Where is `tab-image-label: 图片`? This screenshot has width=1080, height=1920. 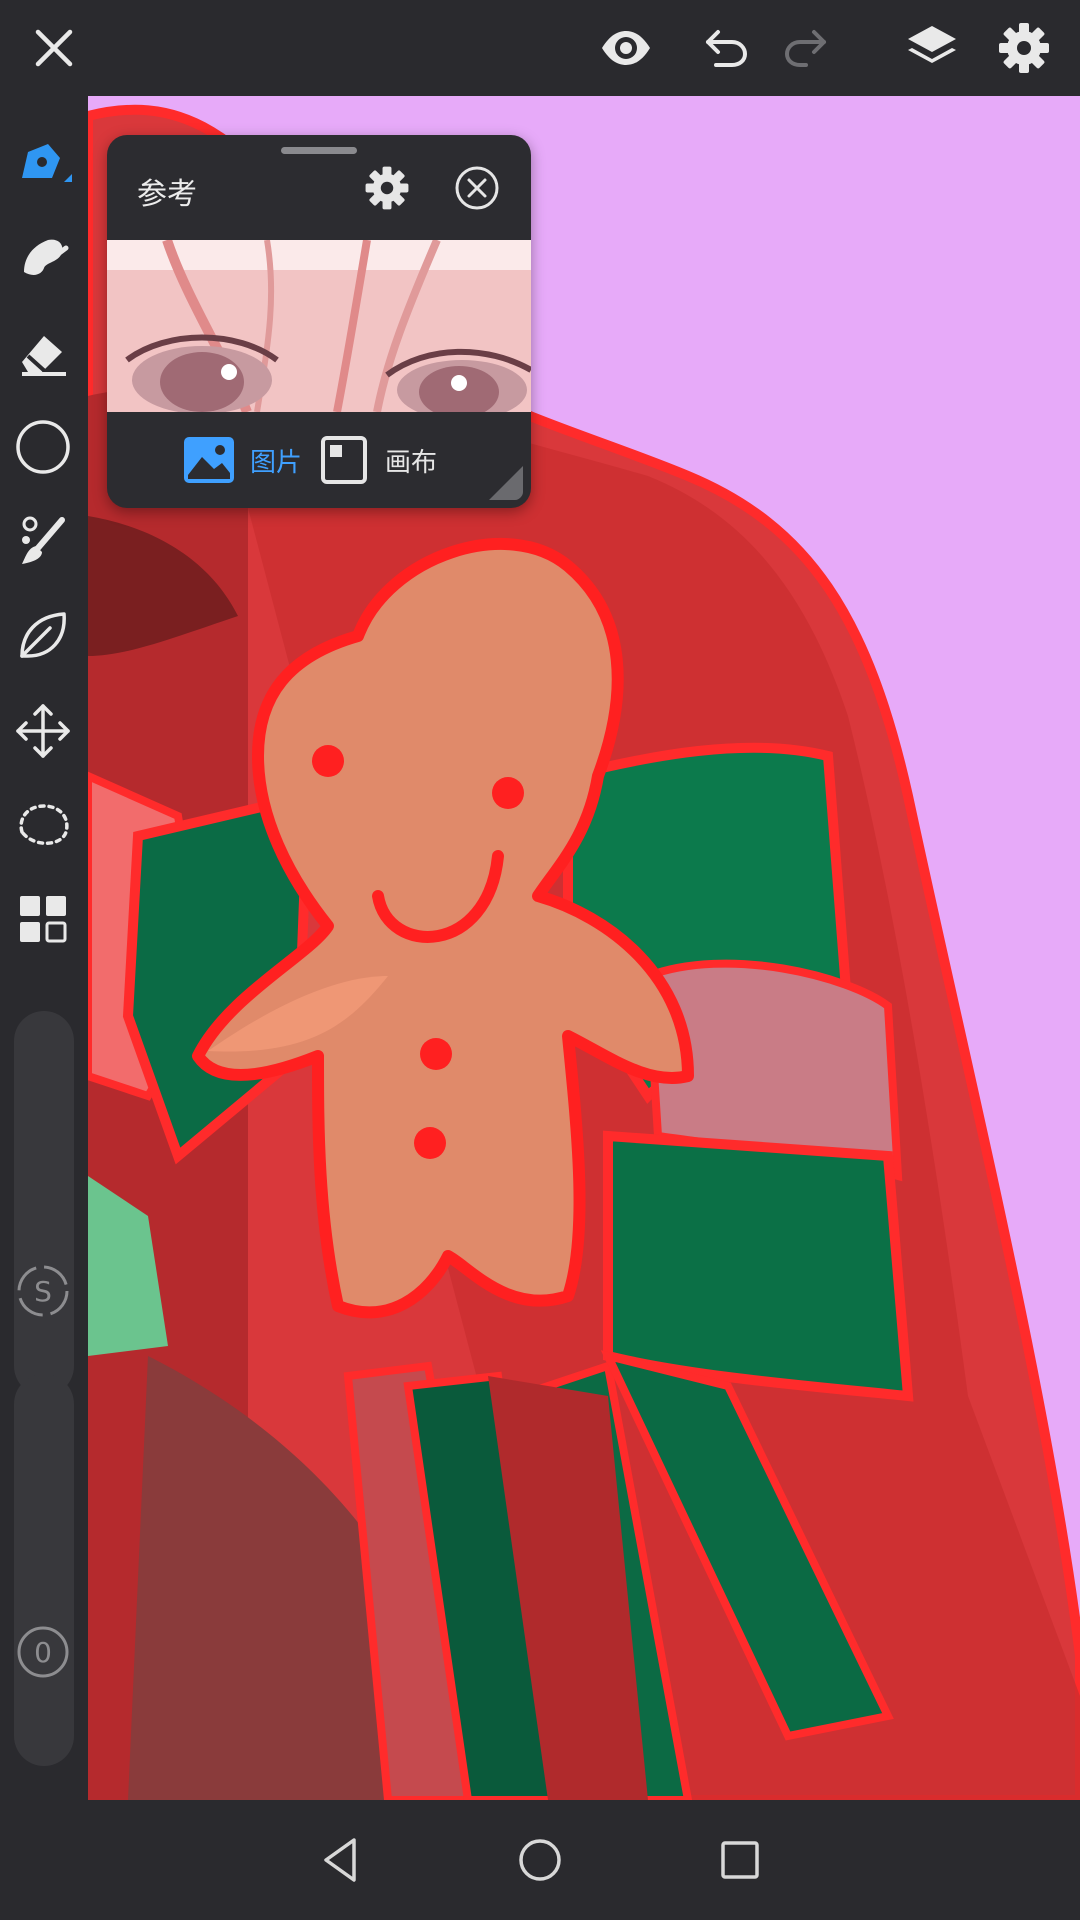 tab-image-label: 图片 is located at coordinates (276, 462).